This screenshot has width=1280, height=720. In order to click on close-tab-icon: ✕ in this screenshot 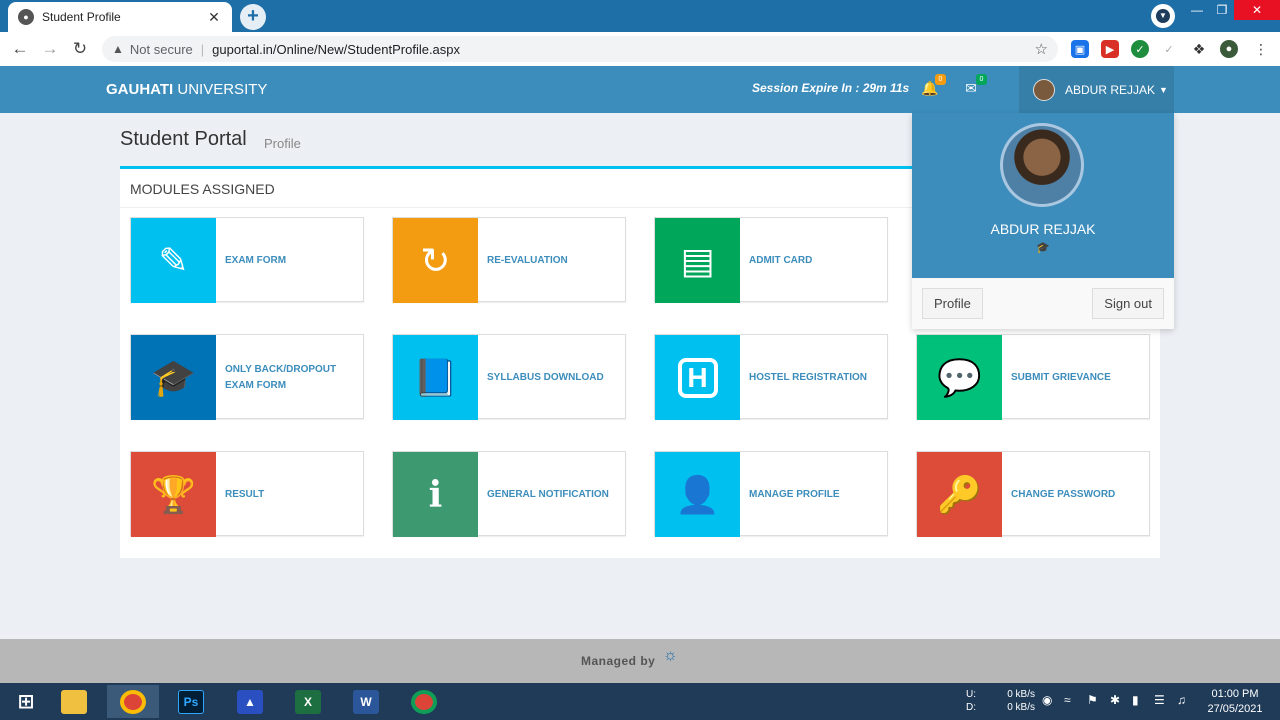, I will do `click(214, 17)`.